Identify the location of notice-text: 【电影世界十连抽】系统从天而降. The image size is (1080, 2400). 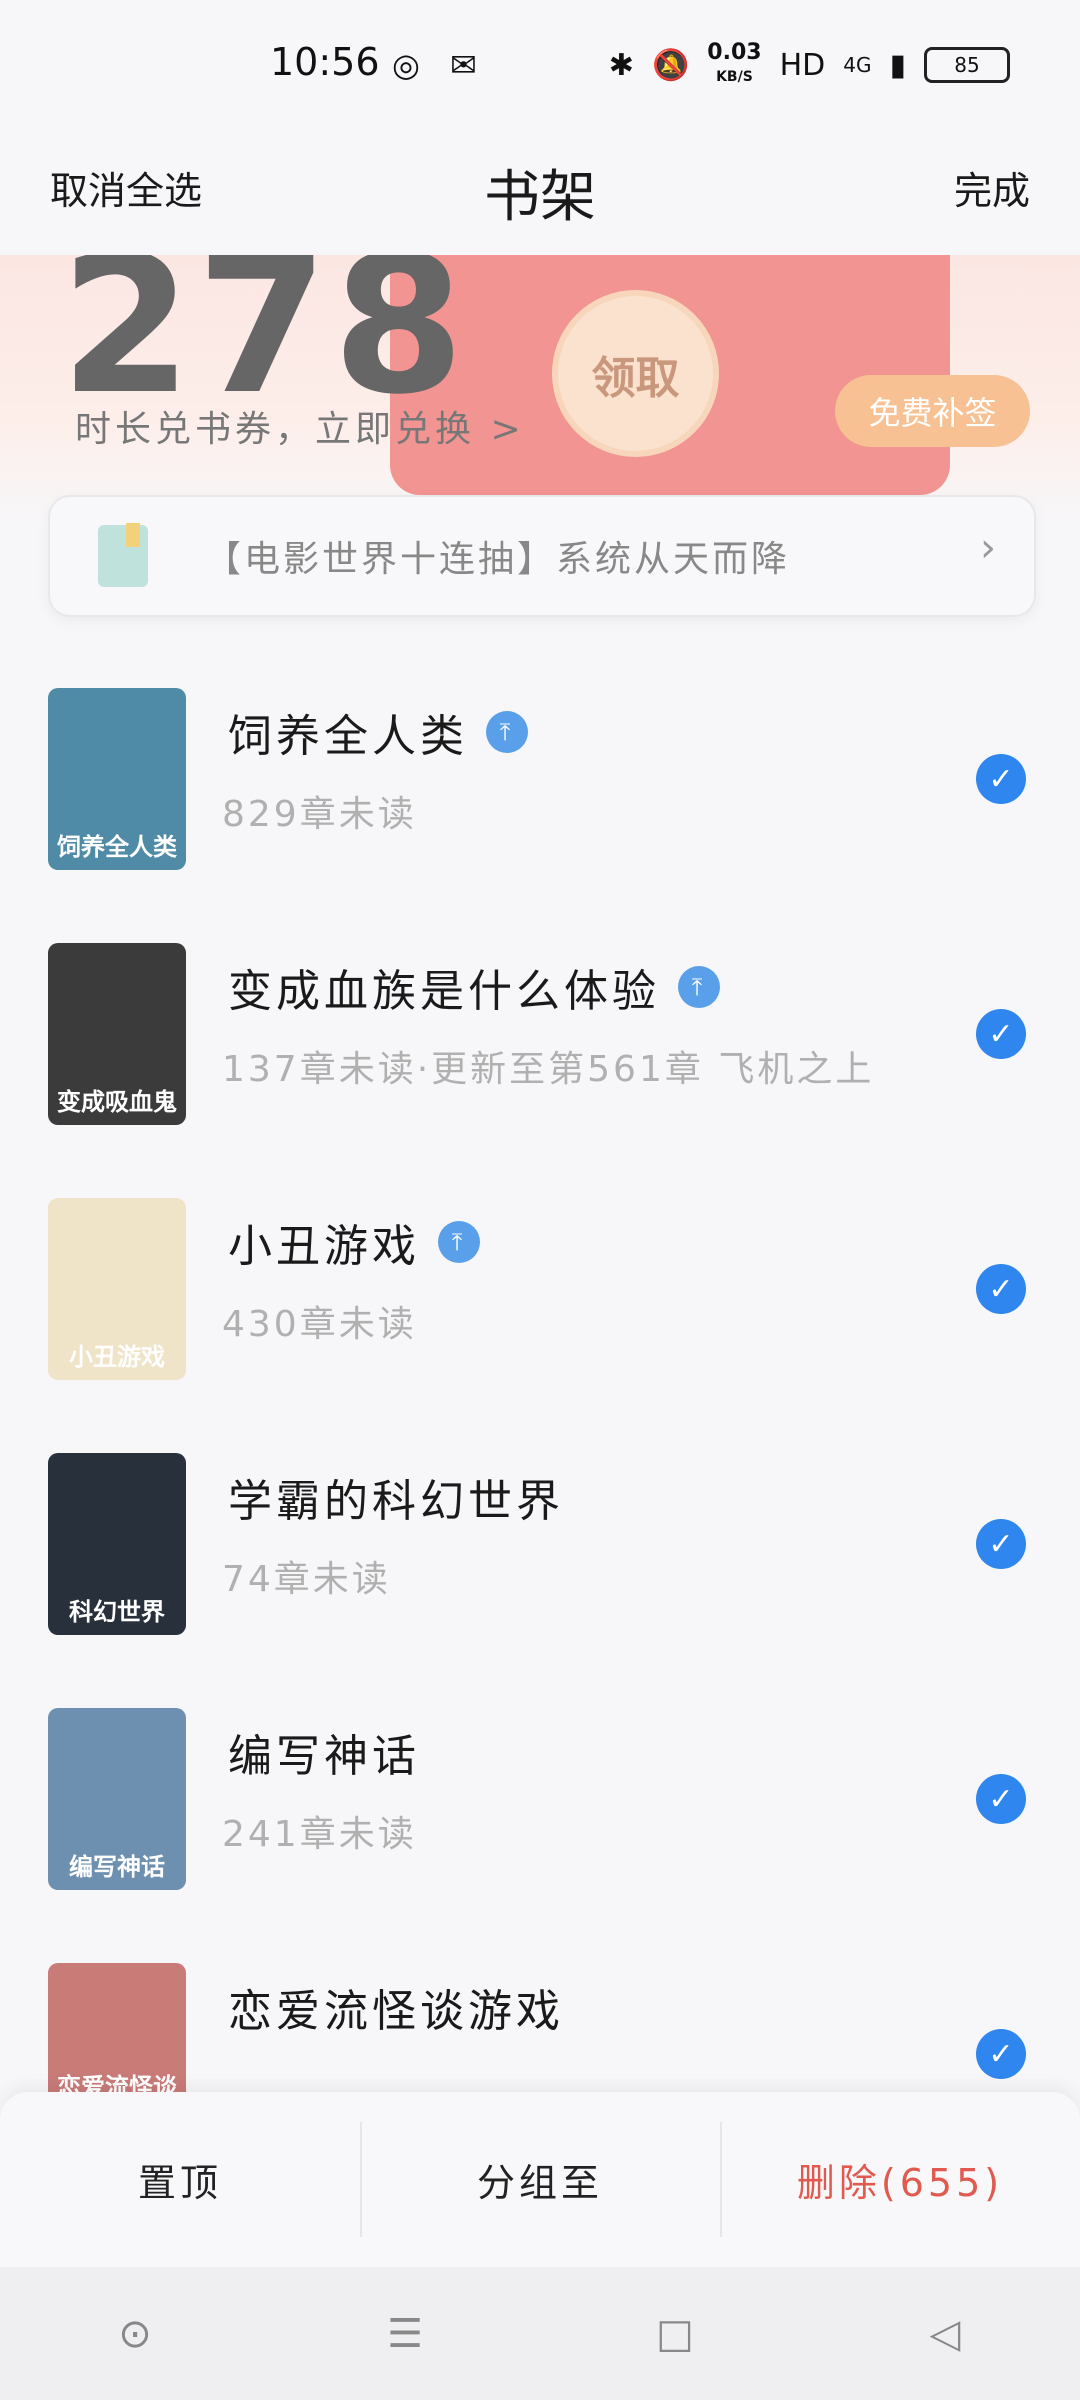
(498, 559).